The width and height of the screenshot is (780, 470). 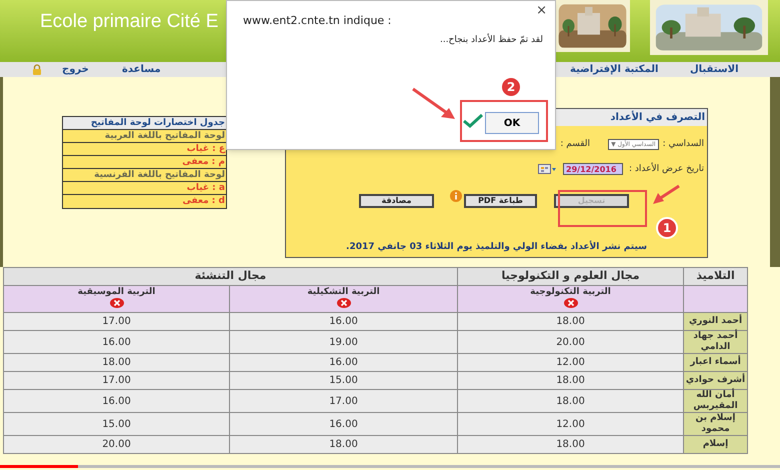 What do you see at coordinates (75, 69) in the screenshot?
I see `nav-link: خروج` at bounding box center [75, 69].